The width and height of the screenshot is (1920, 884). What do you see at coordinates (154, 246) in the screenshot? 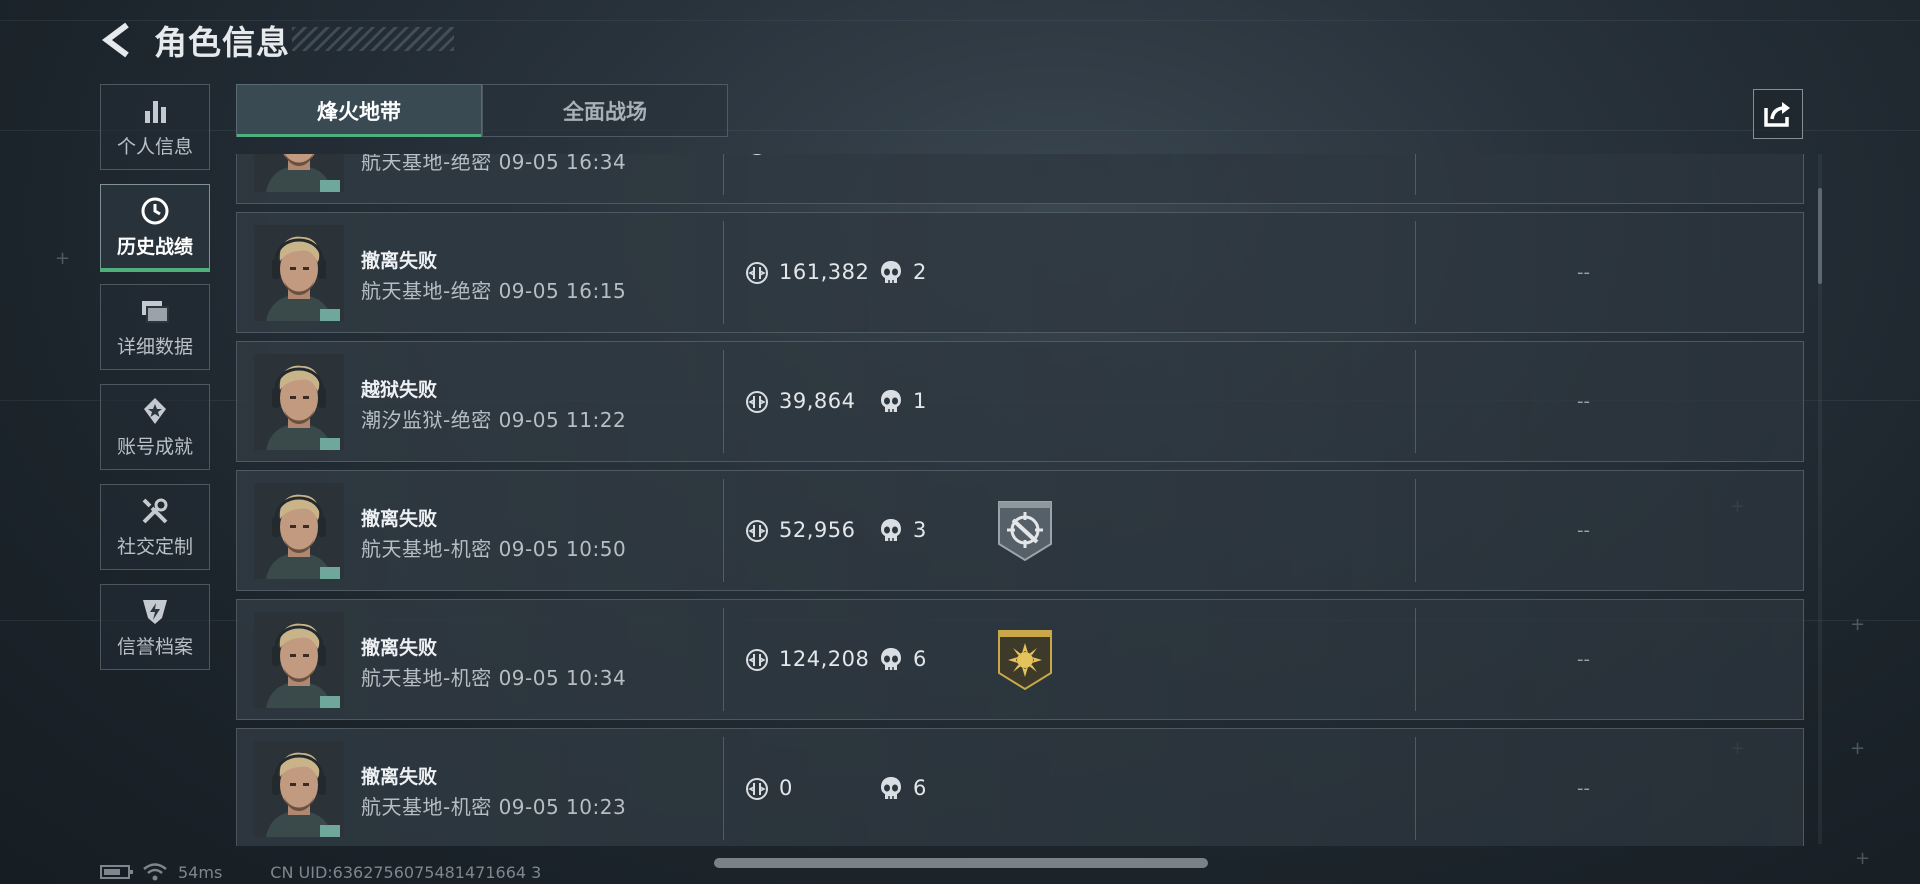
I see `sidebar-item-label: 历史战绩` at bounding box center [154, 246].